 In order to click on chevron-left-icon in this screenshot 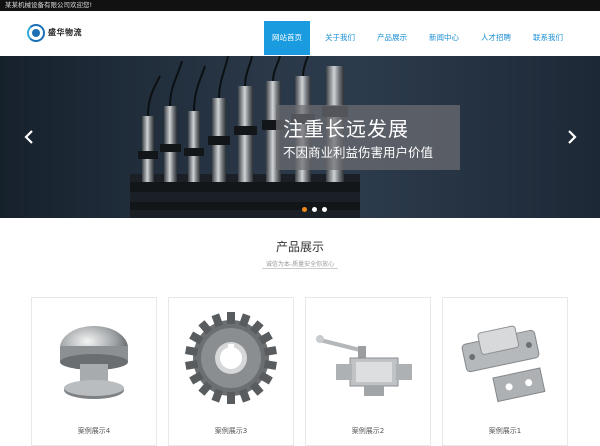, I will do `click(30, 137)`.